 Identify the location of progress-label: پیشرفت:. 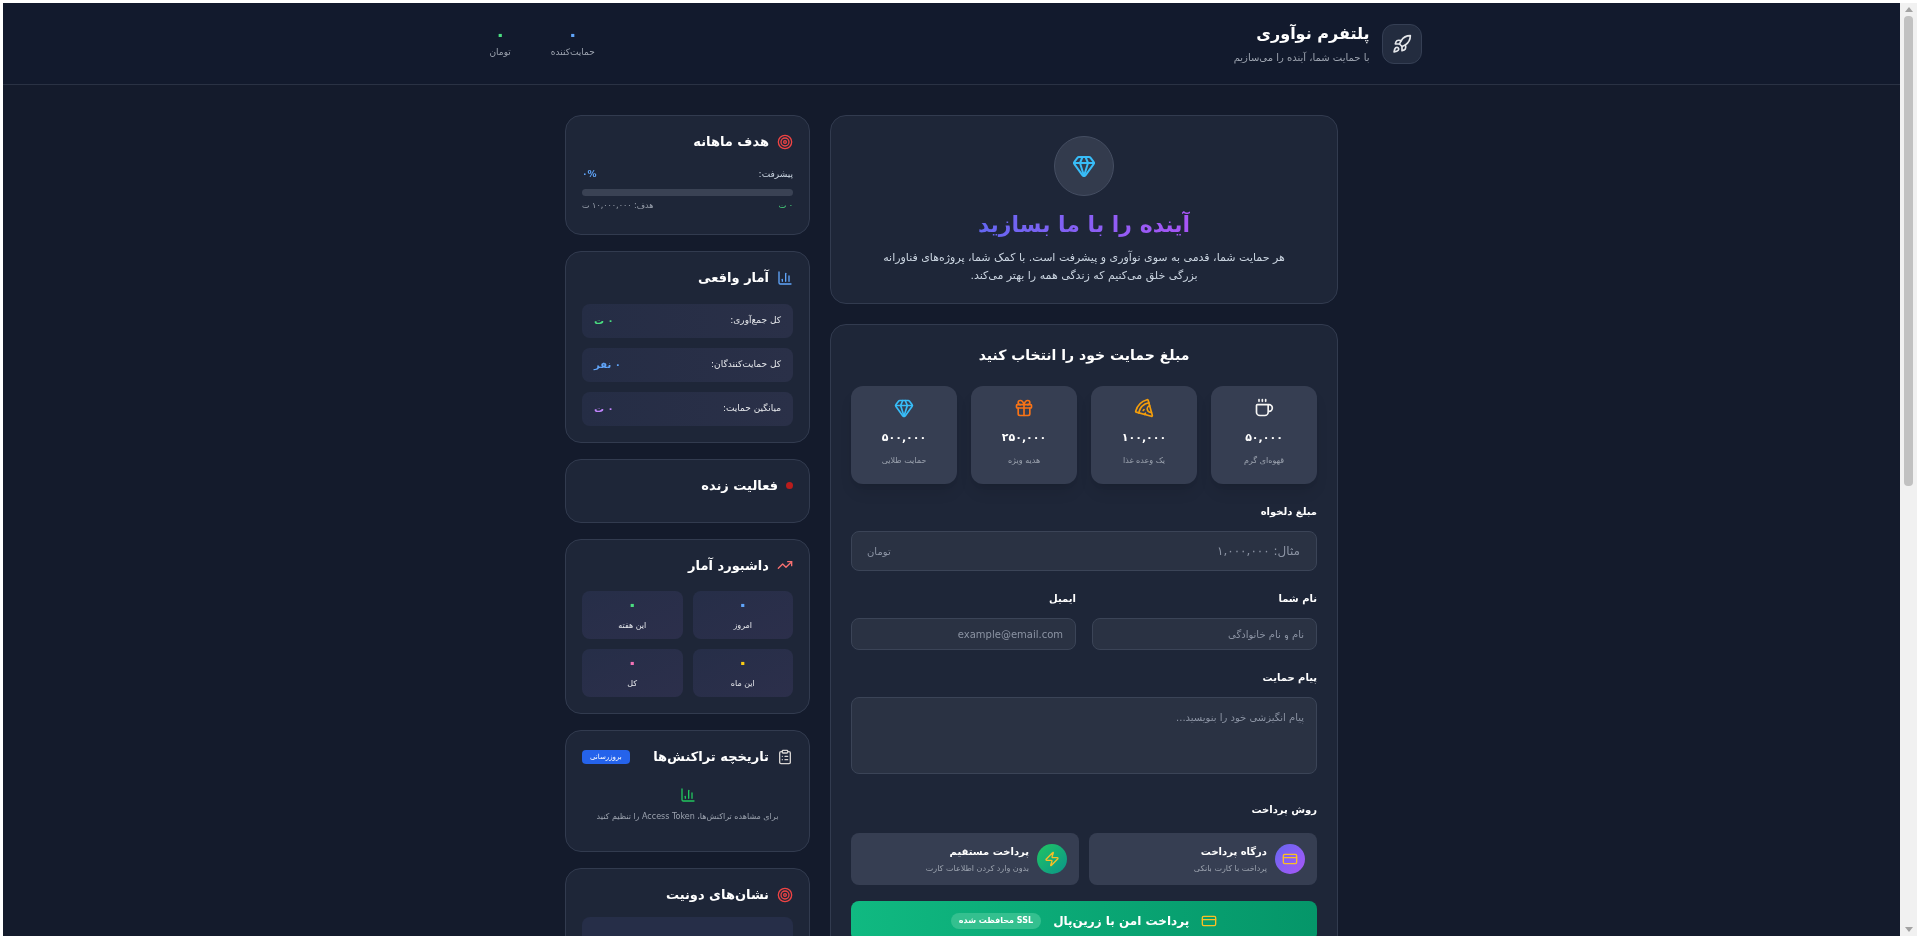
(775, 174).